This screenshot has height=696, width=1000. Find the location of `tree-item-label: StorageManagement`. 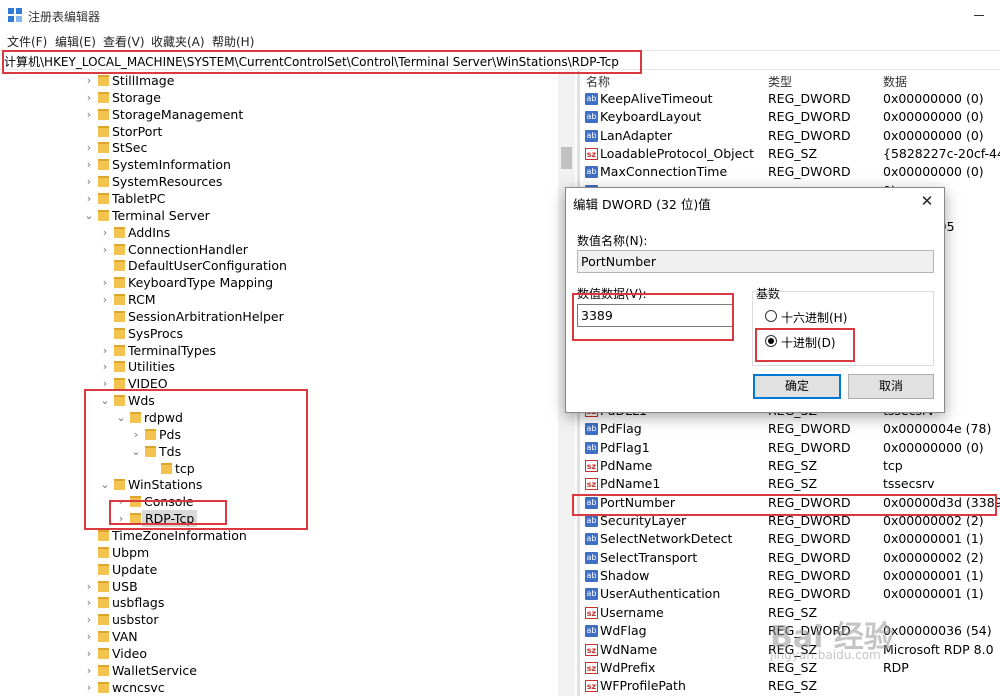

tree-item-label: StorageManagement is located at coordinates (177, 114).